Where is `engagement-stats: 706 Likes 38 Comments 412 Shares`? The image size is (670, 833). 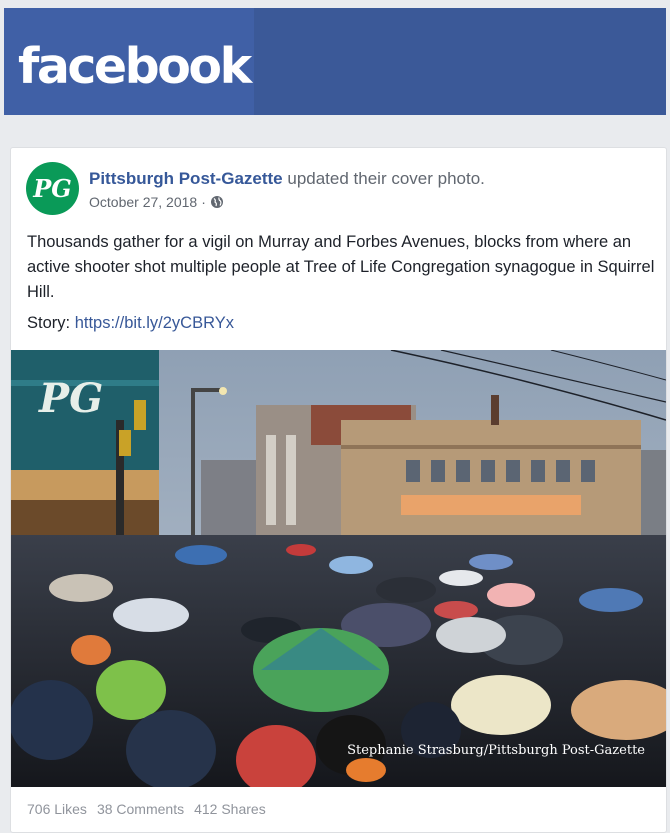 engagement-stats: 706 Likes 38 Comments 412 Shares is located at coordinates (146, 809).